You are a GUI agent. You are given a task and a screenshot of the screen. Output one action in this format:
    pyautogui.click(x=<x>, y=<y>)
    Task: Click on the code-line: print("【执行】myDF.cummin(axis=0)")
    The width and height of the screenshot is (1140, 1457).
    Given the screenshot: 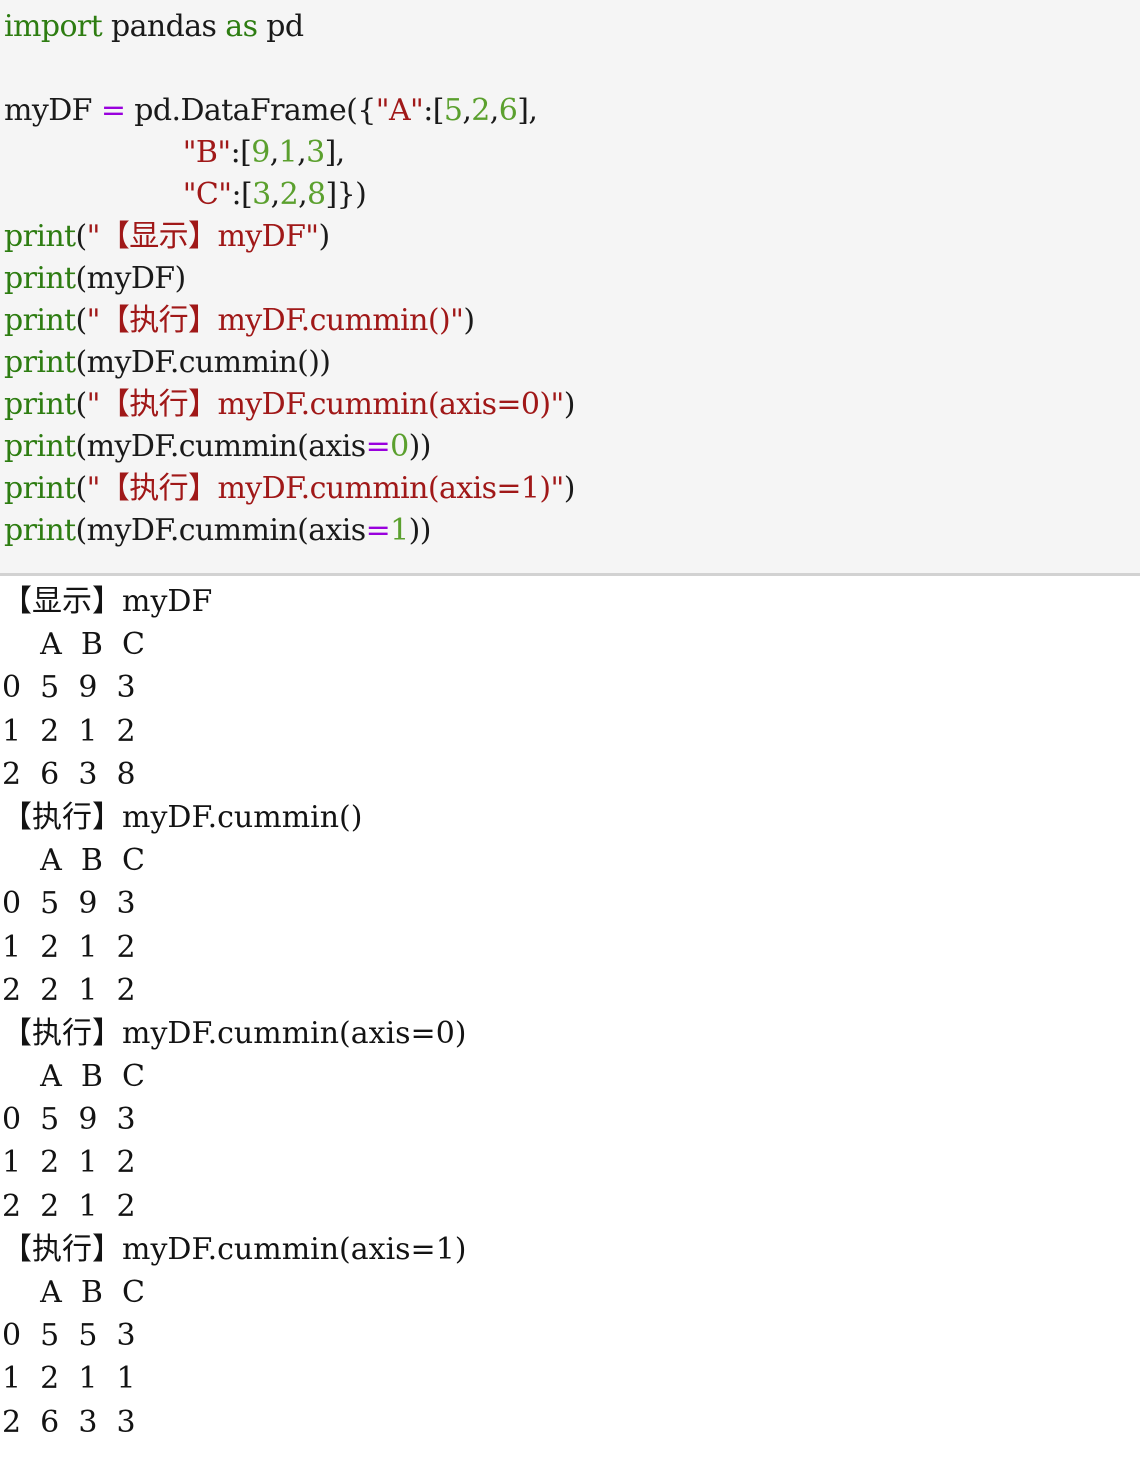 What is the action you would take?
    pyautogui.click(x=572, y=405)
    